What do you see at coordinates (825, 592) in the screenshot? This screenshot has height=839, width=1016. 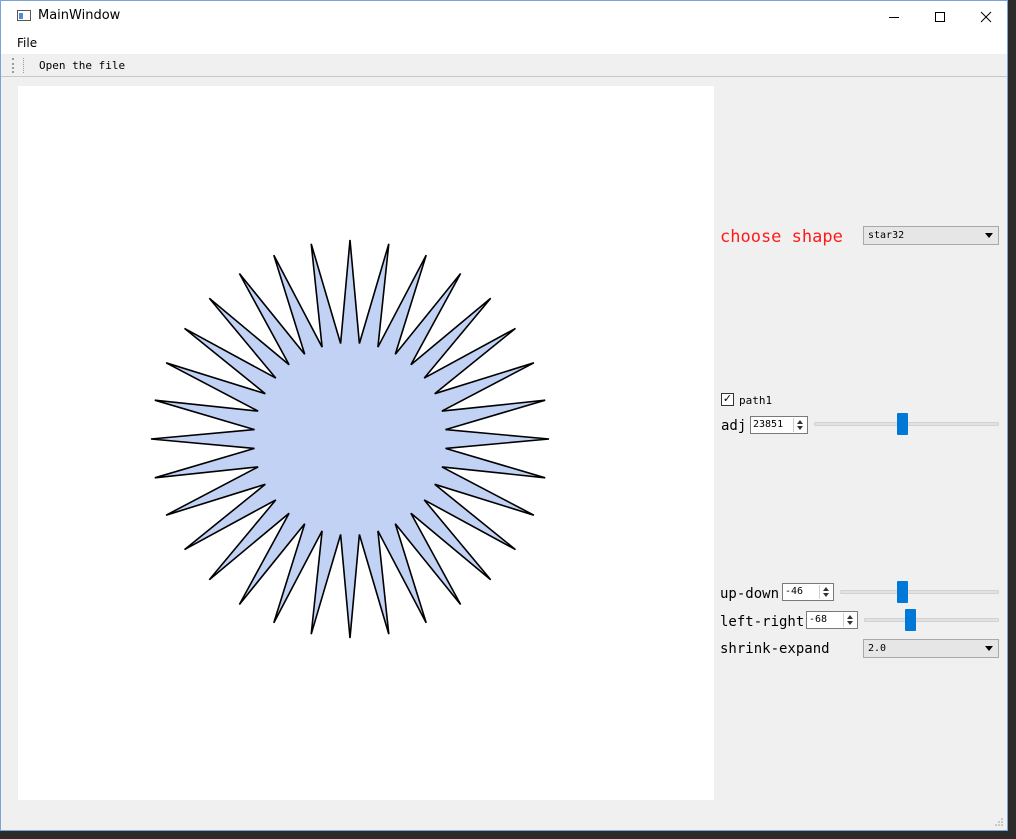 I see `up-down-spin-buttons` at bounding box center [825, 592].